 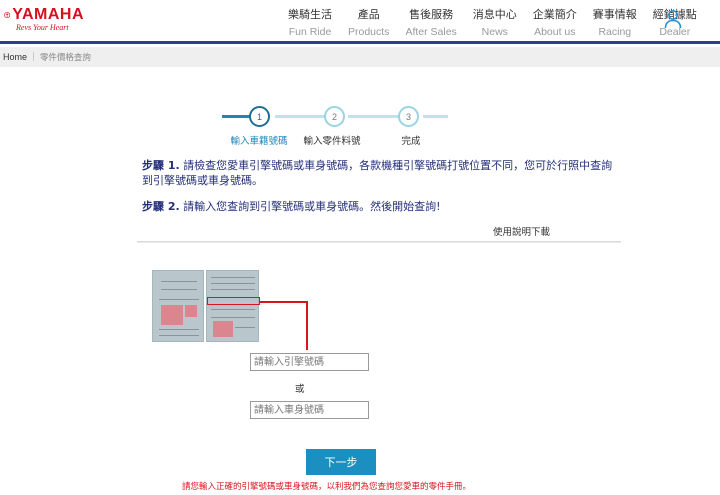 I want to click on license-image-front, so click(x=178, y=306).